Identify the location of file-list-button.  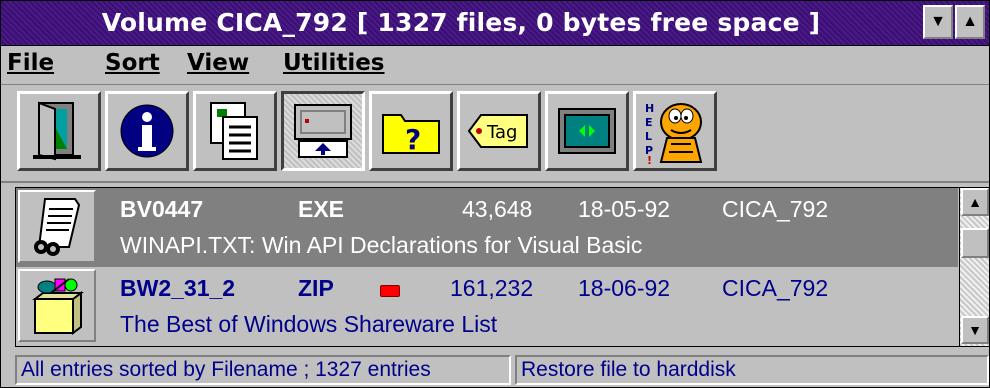
(235, 131).